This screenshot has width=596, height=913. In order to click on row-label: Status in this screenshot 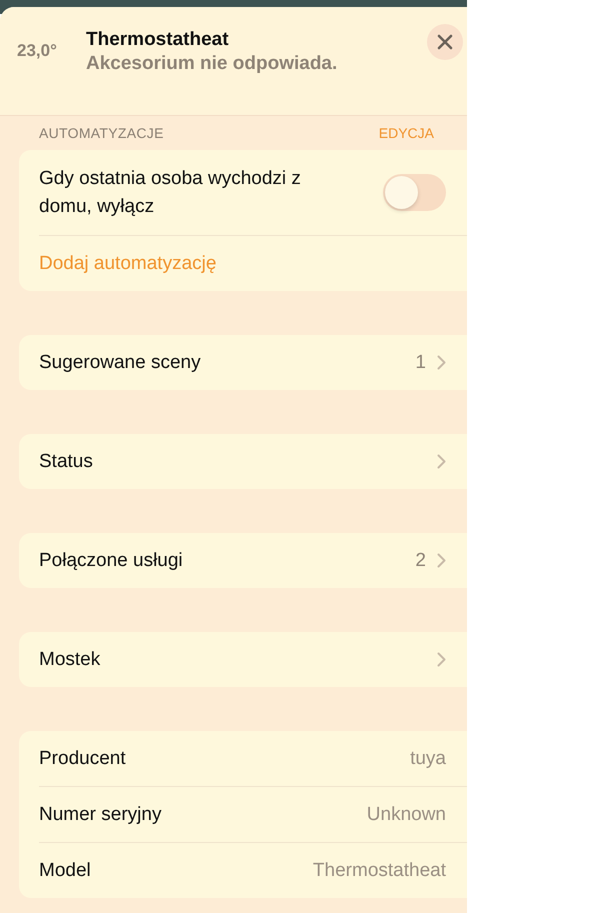, I will do `click(66, 461)`.